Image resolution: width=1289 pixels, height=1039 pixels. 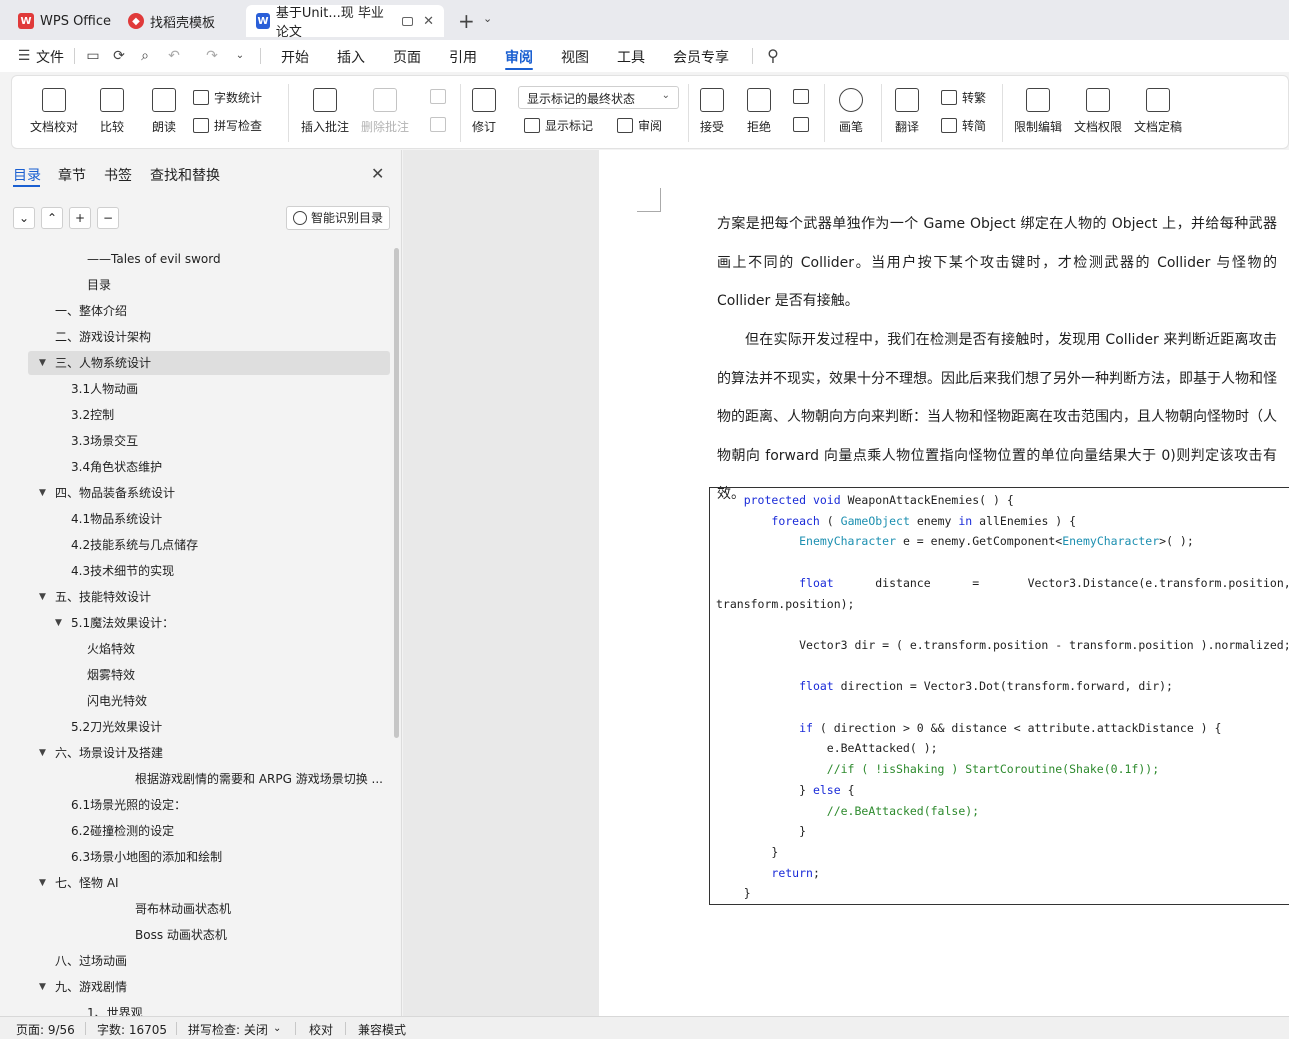 What do you see at coordinates (209, 415) in the screenshot?
I see `toc-item: 3.2控制` at bounding box center [209, 415].